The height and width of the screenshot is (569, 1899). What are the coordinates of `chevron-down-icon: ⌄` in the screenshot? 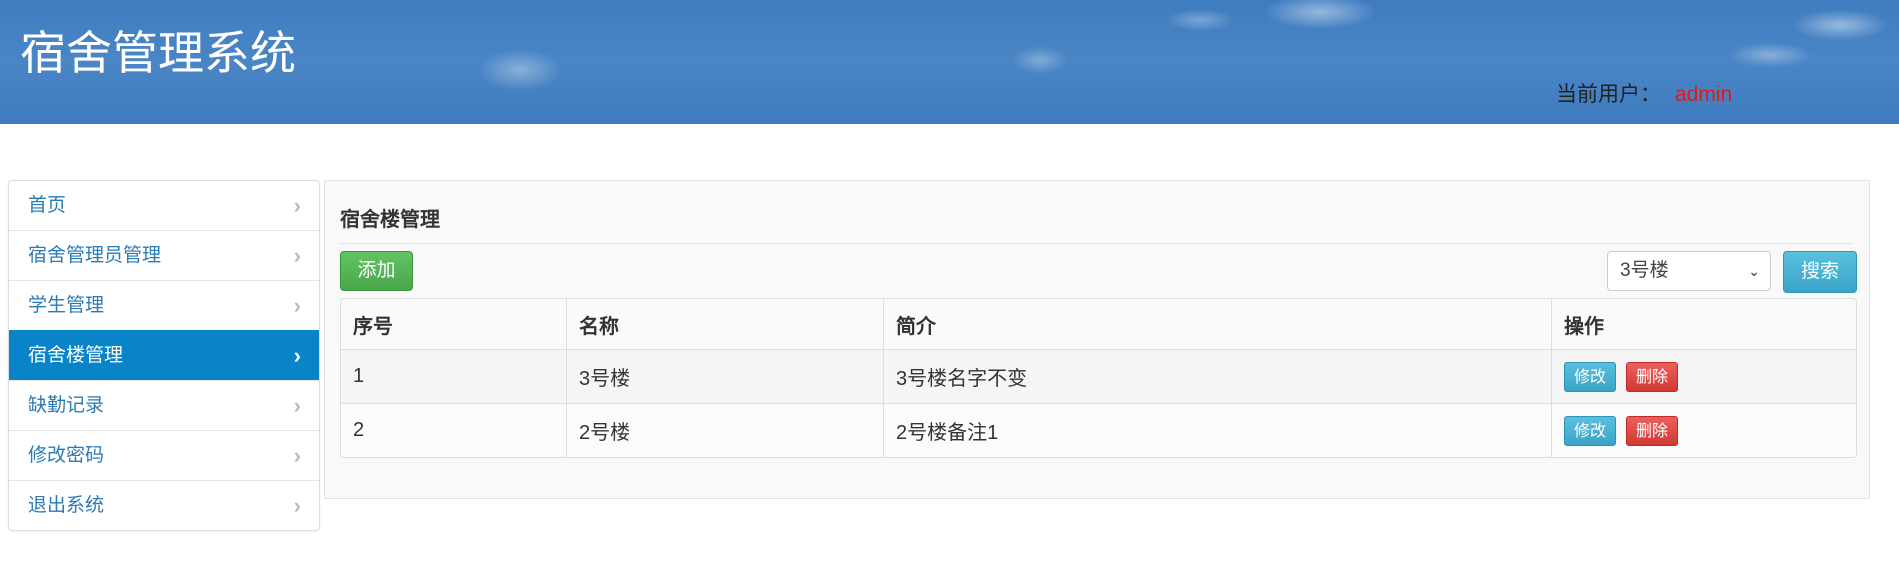 It's located at (1754, 271).